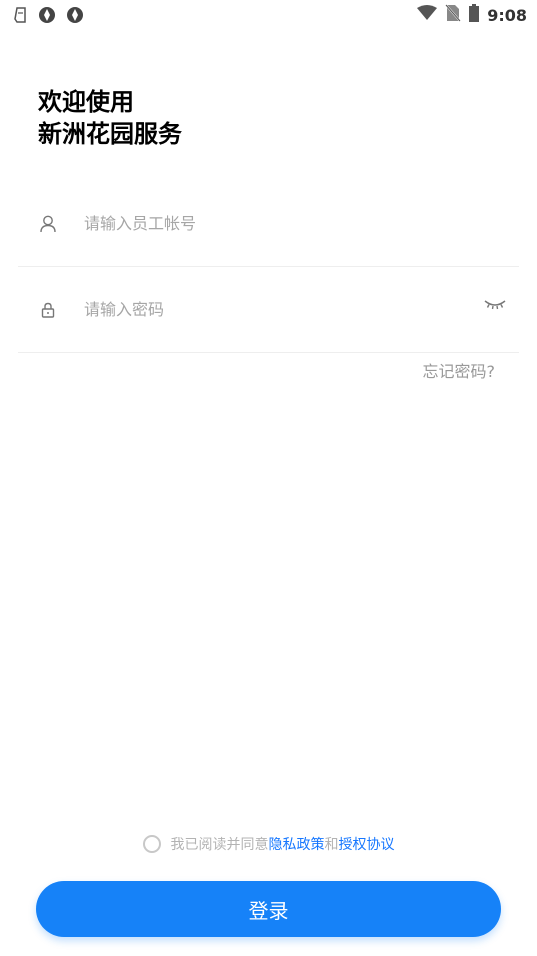 The height and width of the screenshot is (956, 537). What do you see at coordinates (268, 909) in the screenshot?
I see `login-button: 登录` at bounding box center [268, 909].